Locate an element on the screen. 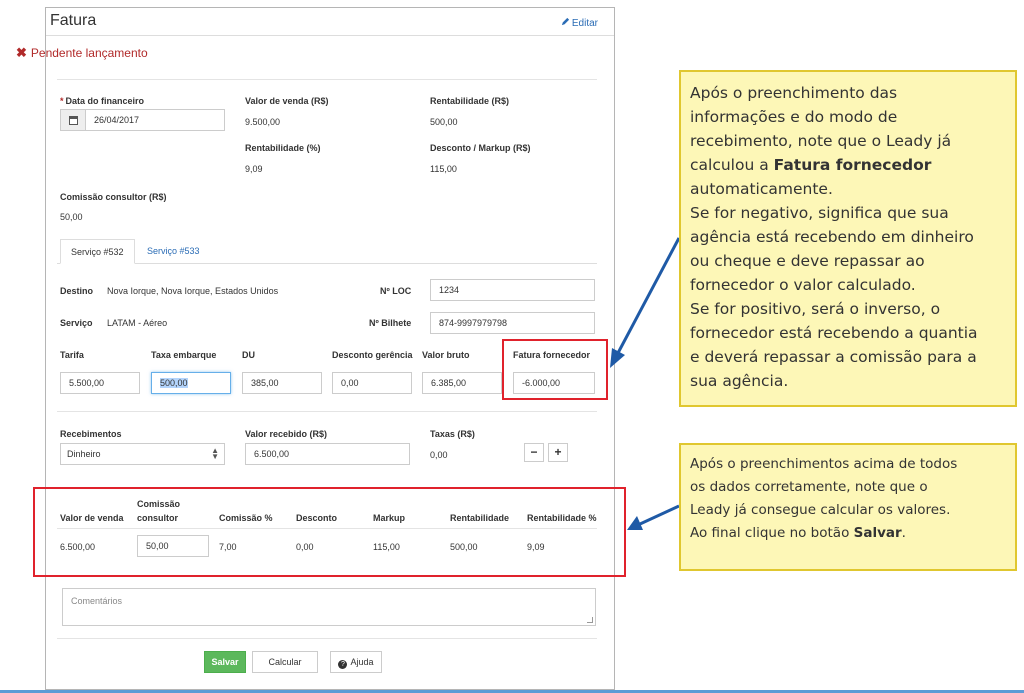 This screenshot has height=693, width=1024. tab-servico-532: Serviço #532 is located at coordinates (97, 251).